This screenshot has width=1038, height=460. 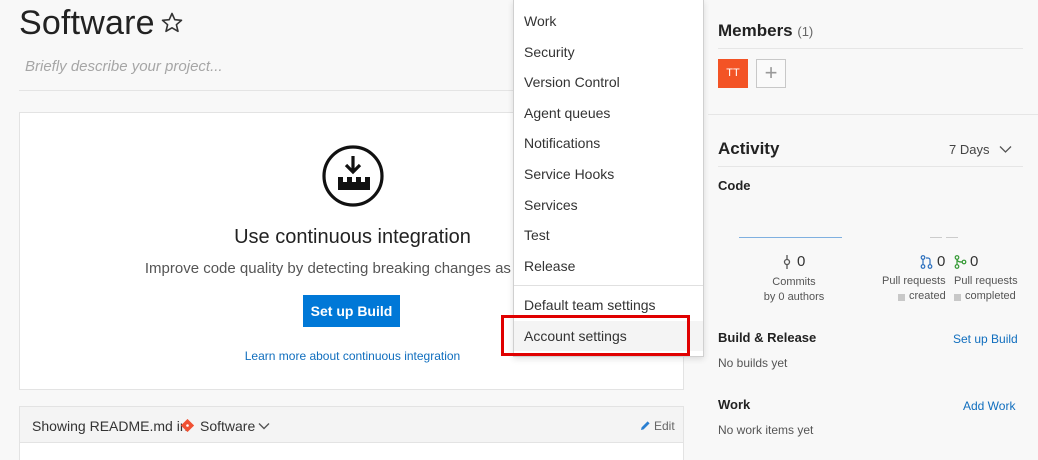 What do you see at coordinates (753, 363) in the screenshot?
I see `build-status: No builds yet` at bounding box center [753, 363].